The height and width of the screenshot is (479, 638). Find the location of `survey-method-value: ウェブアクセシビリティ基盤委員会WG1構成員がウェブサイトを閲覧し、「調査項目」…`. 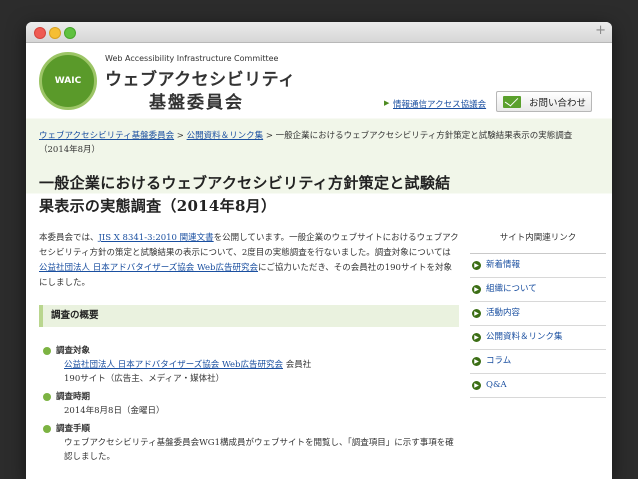

survey-method-value: ウェブアクセシビリティ基盤委員会WG1構成員がウェブサイトを閲覧し、「調査項目」… is located at coordinates (259, 450).